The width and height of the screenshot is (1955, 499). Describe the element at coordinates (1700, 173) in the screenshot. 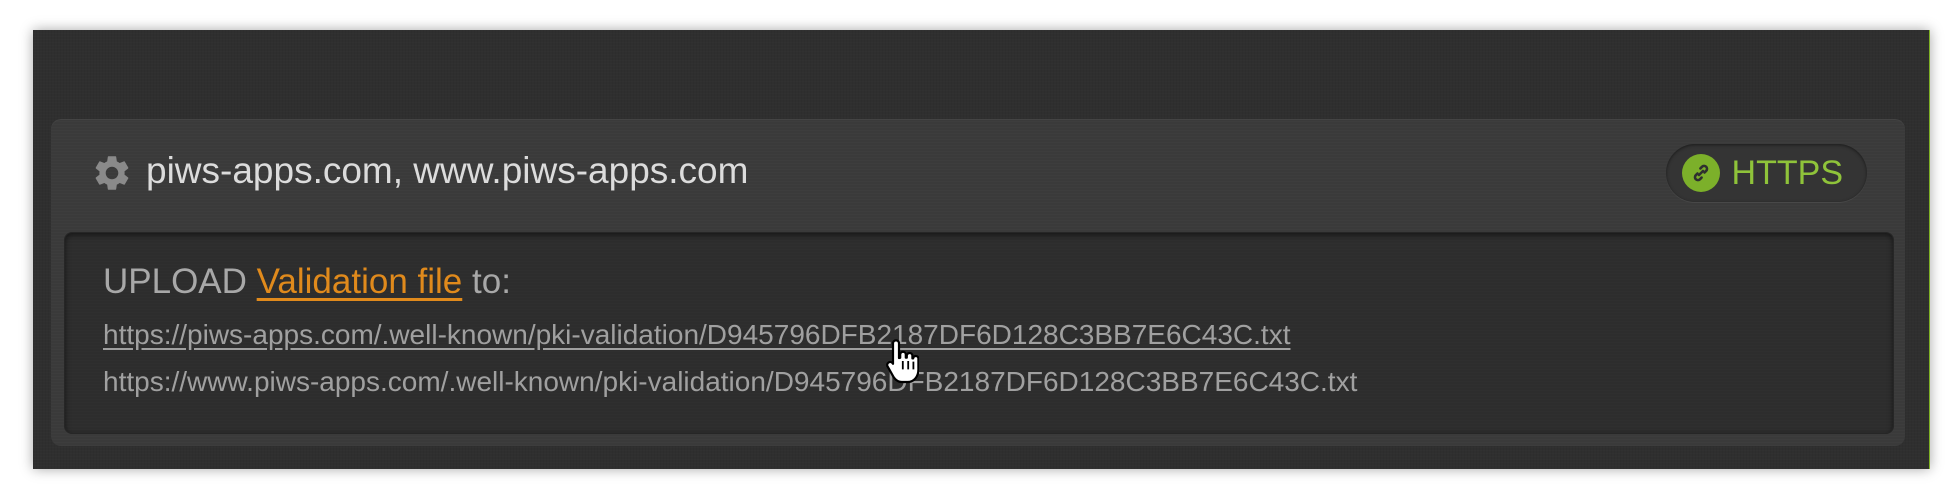

I see `link-icon` at that location.